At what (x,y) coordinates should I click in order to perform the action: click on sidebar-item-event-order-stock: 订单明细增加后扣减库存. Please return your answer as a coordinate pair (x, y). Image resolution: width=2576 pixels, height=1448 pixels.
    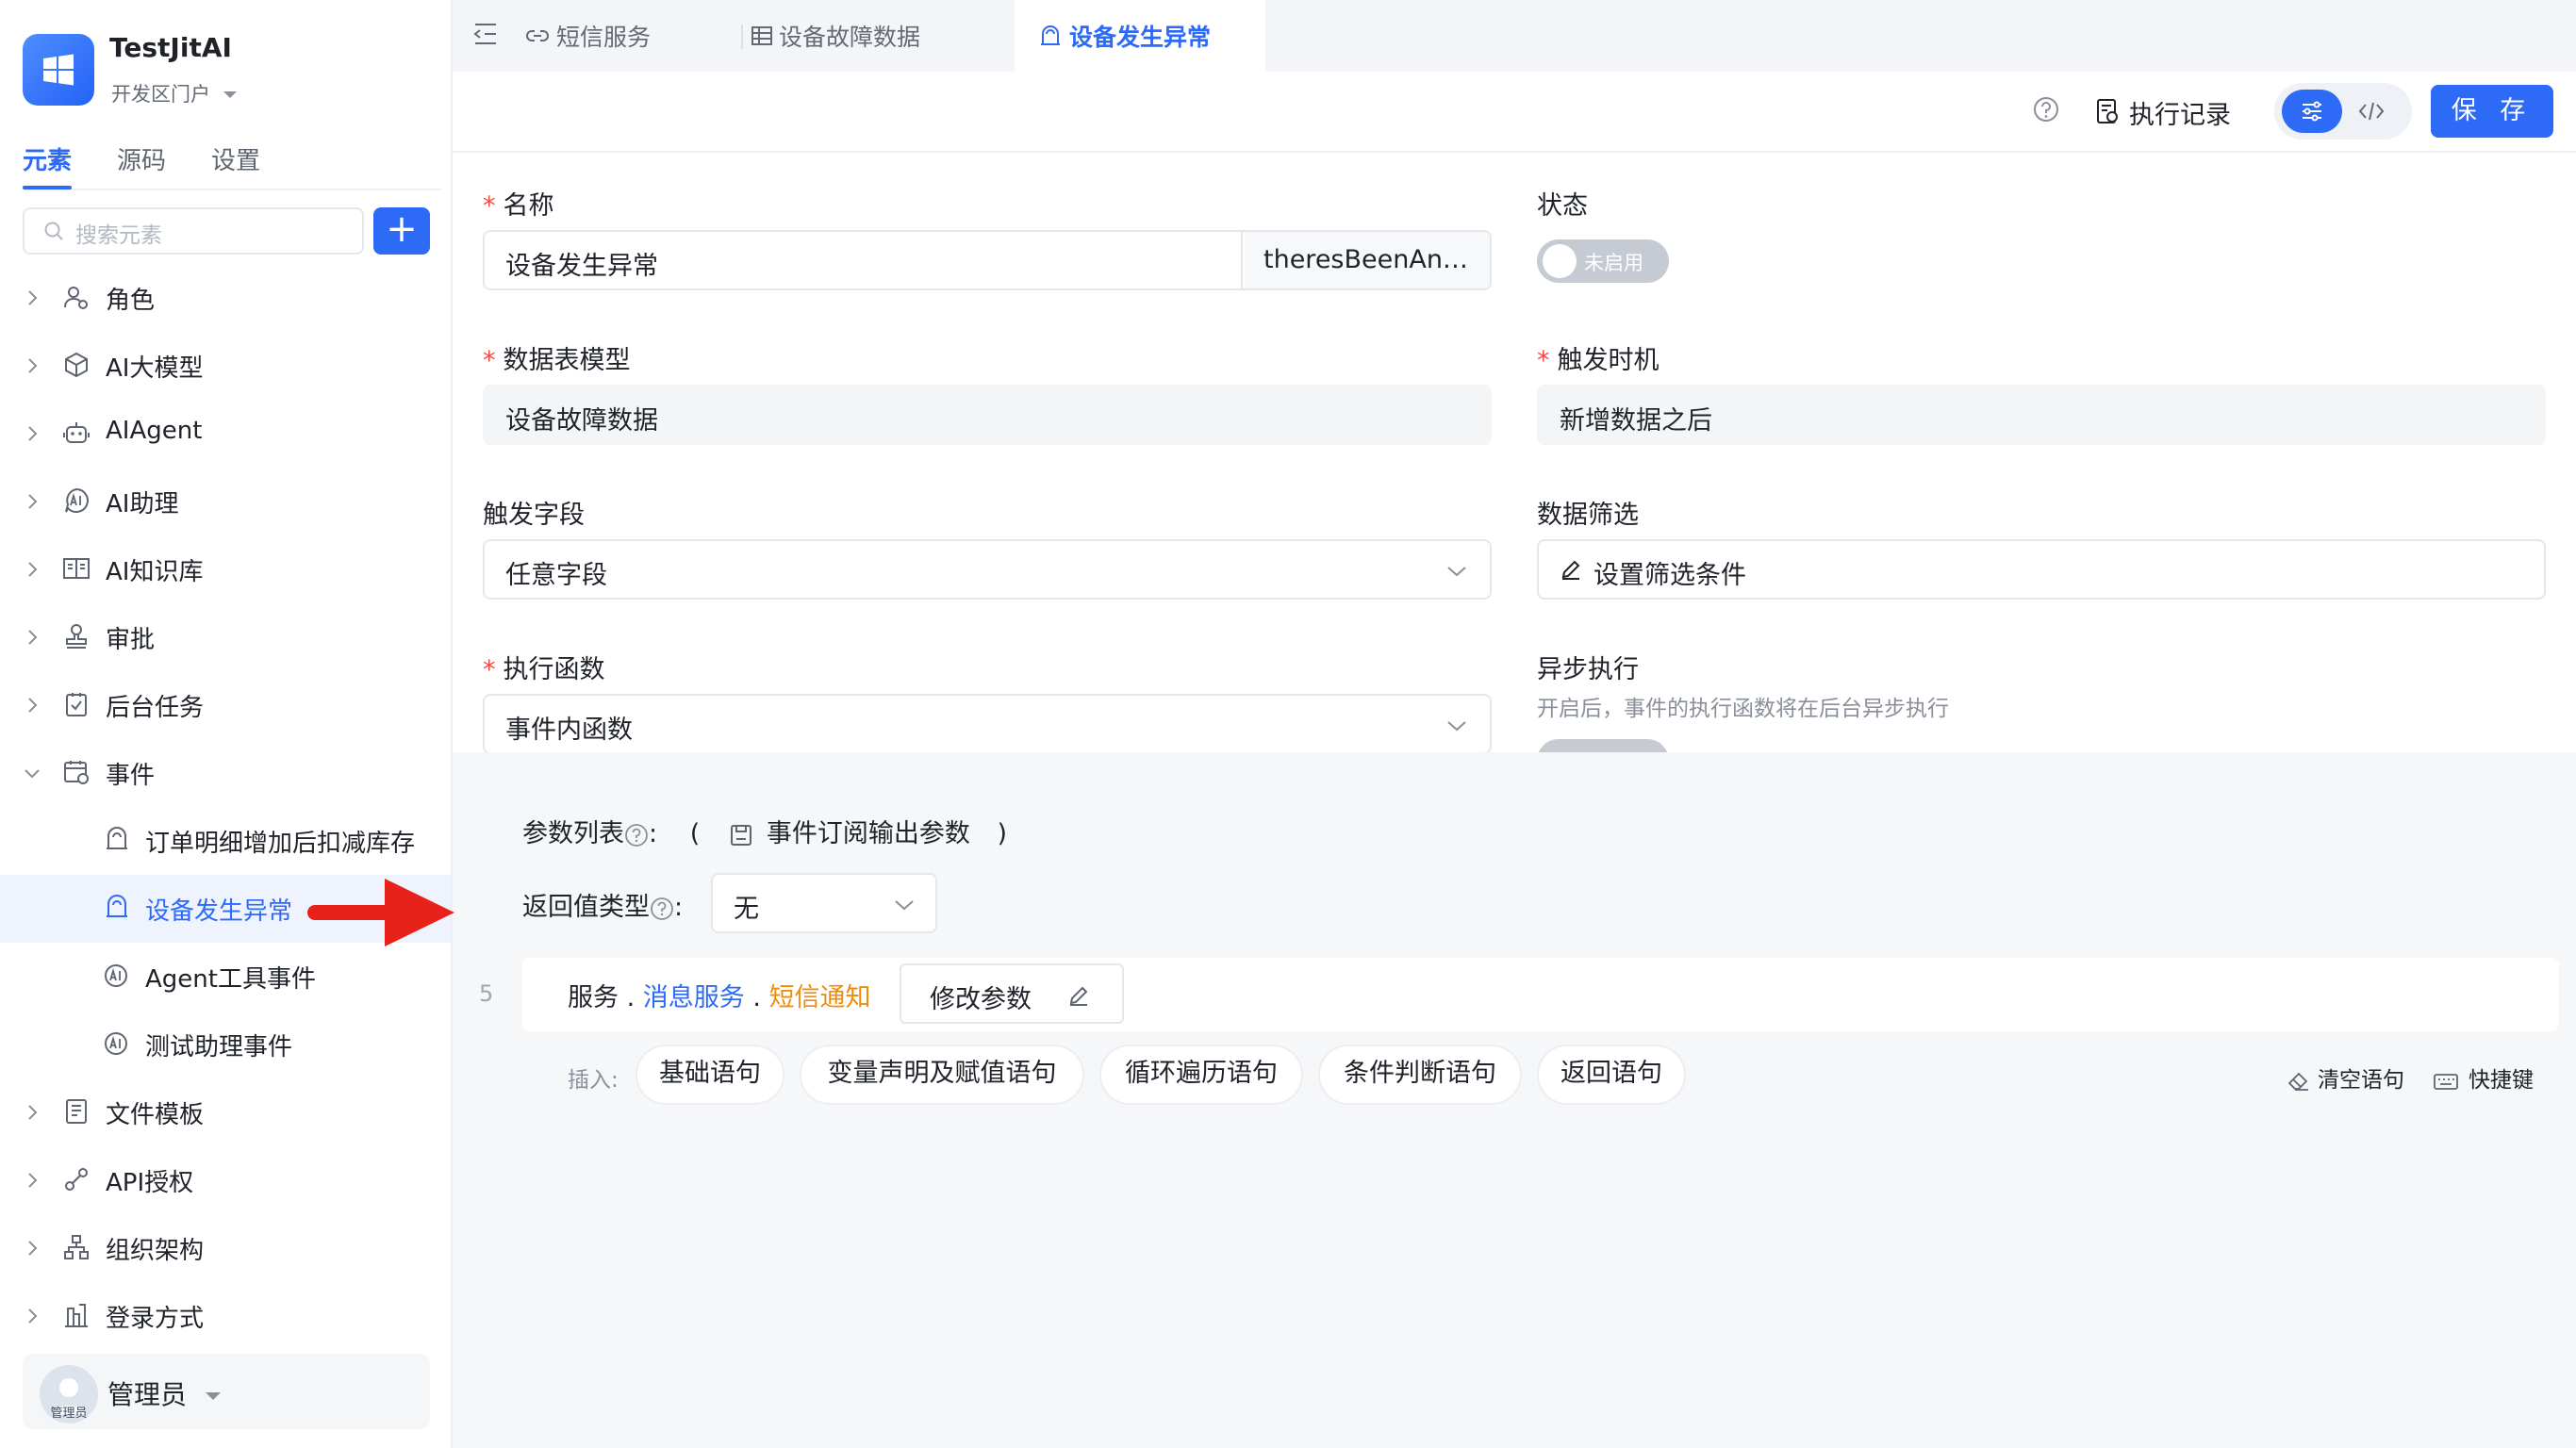
    Looking at the image, I should click on (225, 841).